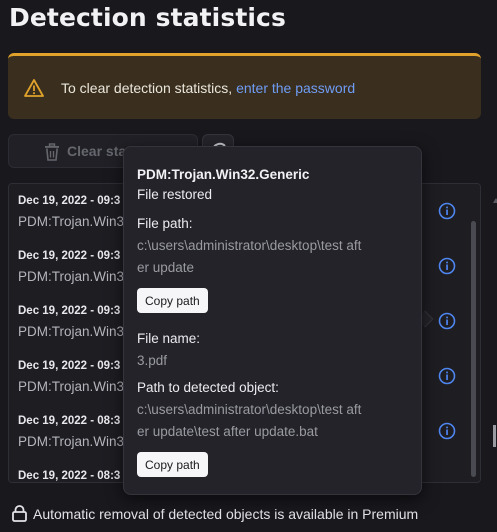 This screenshot has width=497, height=532. I want to click on trash-icon, so click(52, 152).